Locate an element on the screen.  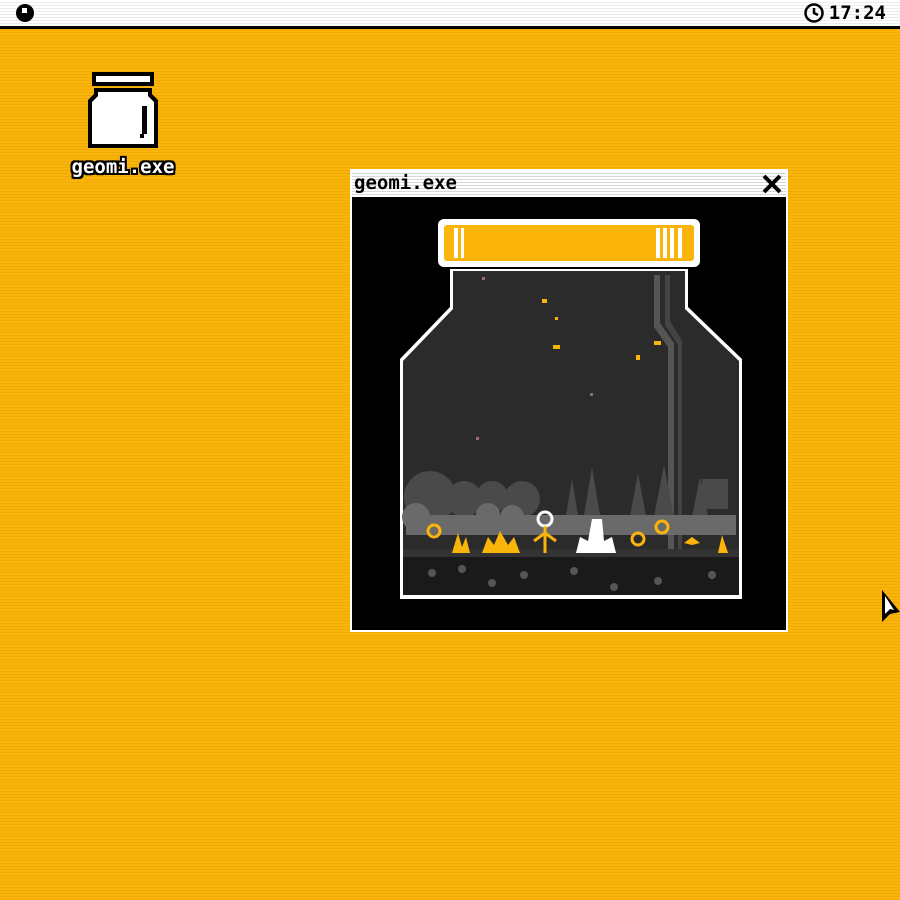
menu-bar: 17:24 is located at coordinates (450, 14).